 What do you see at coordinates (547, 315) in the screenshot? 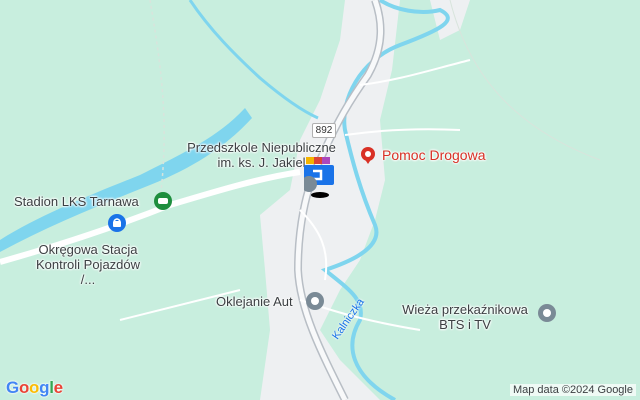
I see `tower-icon` at bounding box center [547, 315].